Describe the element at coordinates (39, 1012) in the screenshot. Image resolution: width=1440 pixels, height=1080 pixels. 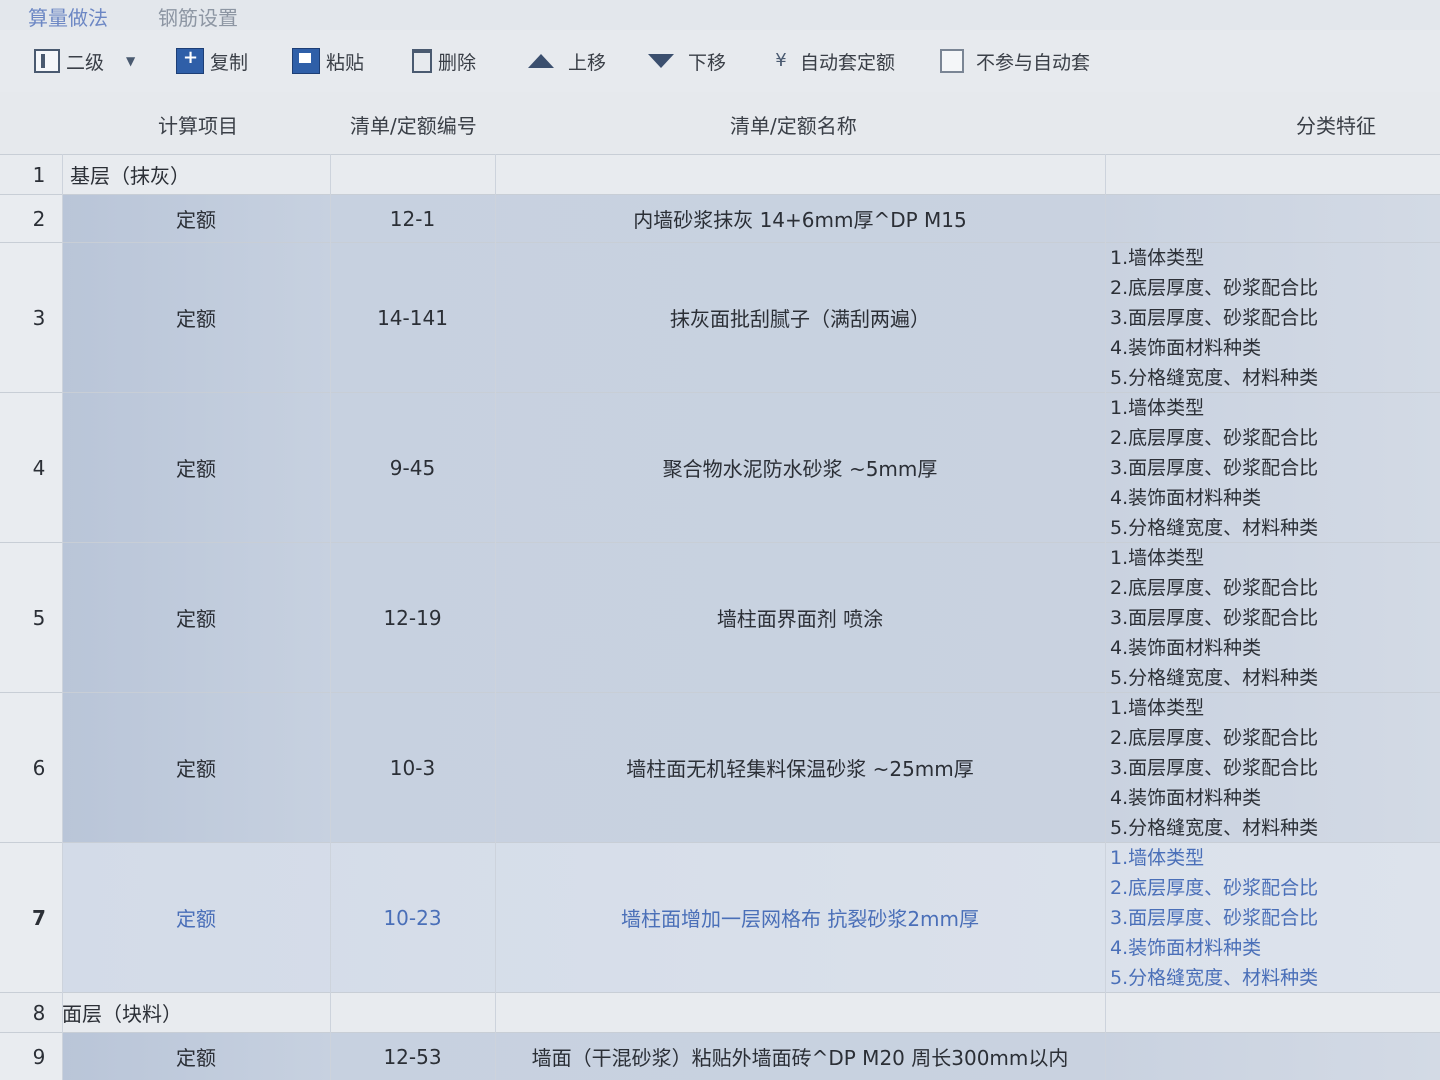
I see `row-number: 8` at that location.